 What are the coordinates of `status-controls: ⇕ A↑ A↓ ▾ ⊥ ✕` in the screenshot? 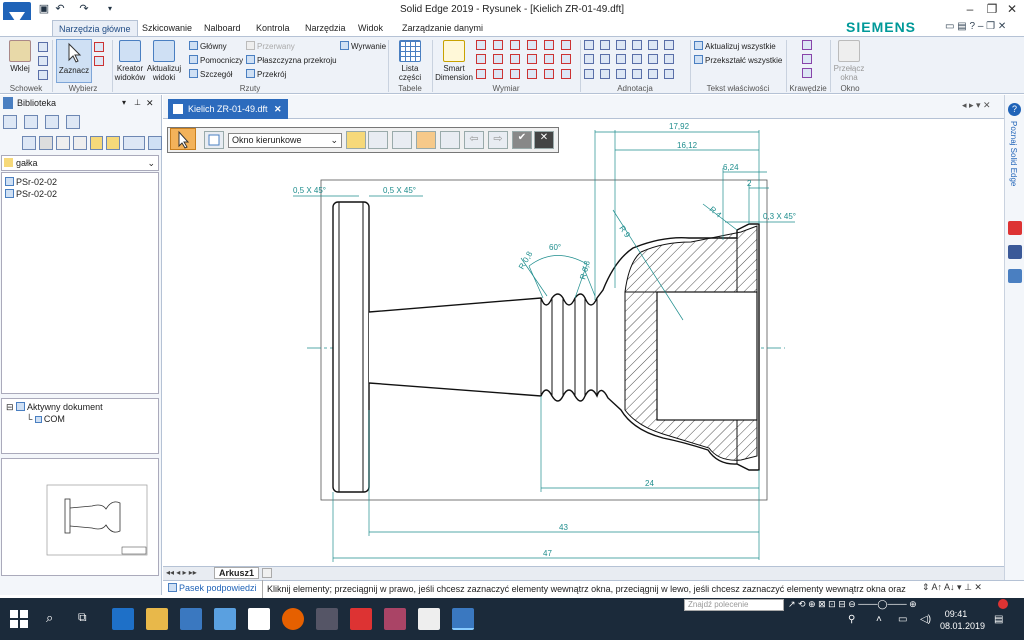 It's located at (952, 587).